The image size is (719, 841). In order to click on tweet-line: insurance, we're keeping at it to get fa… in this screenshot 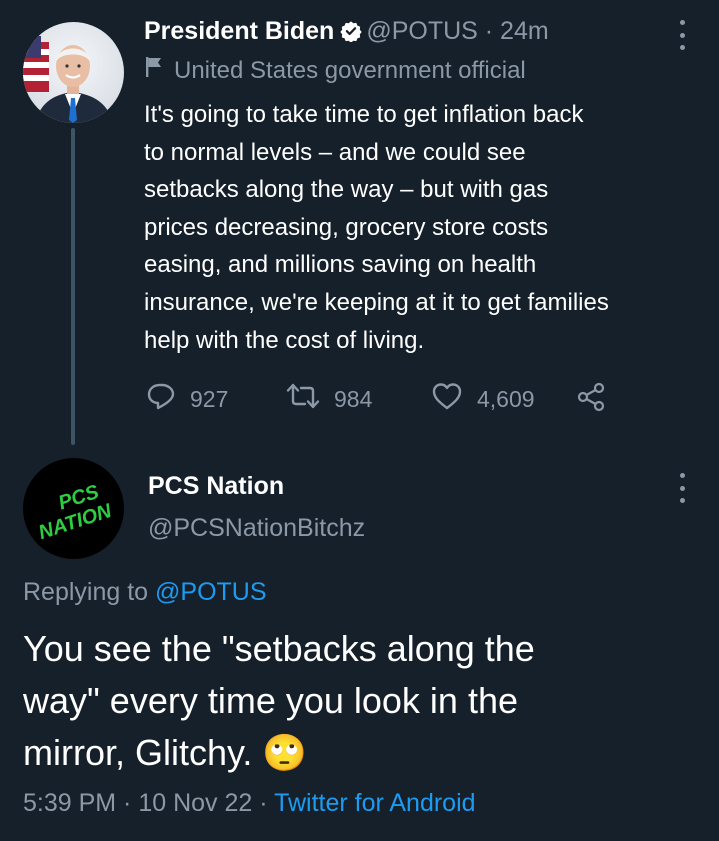, I will do `click(376, 302)`.